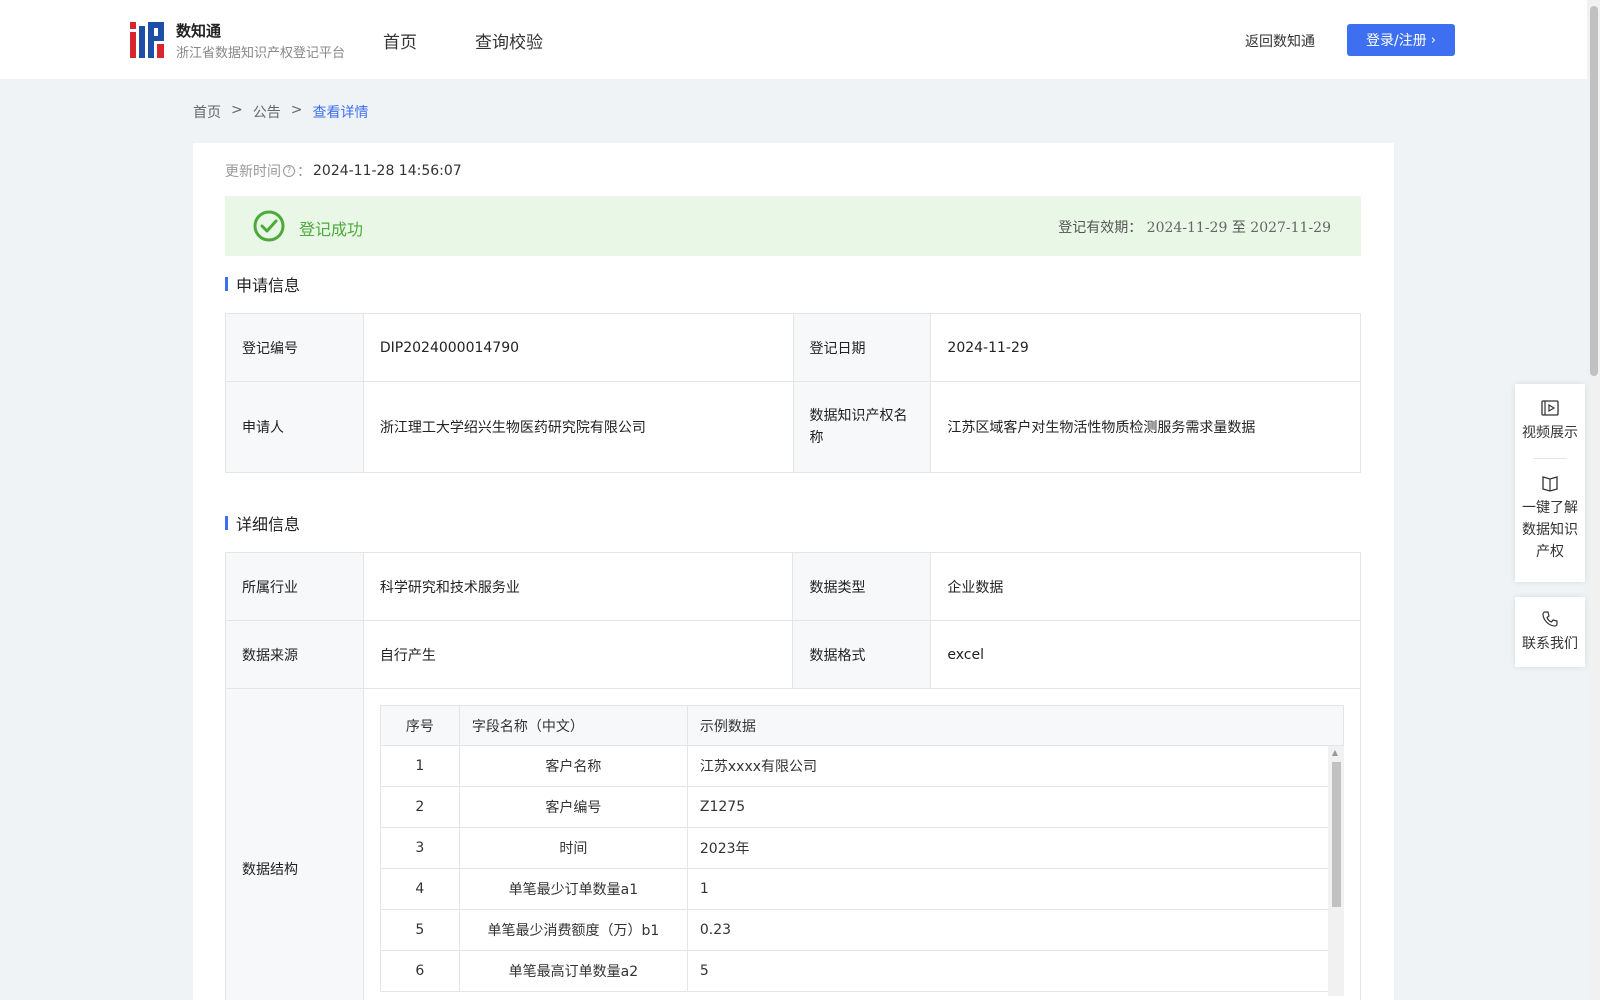 This screenshot has width=1600, height=1000. I want to click on chevron-right-icon: ›, so click(1433, 40).